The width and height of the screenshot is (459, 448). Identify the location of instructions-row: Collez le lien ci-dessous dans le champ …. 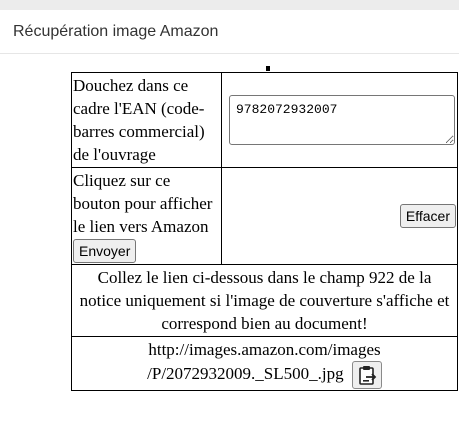
(264, 300).